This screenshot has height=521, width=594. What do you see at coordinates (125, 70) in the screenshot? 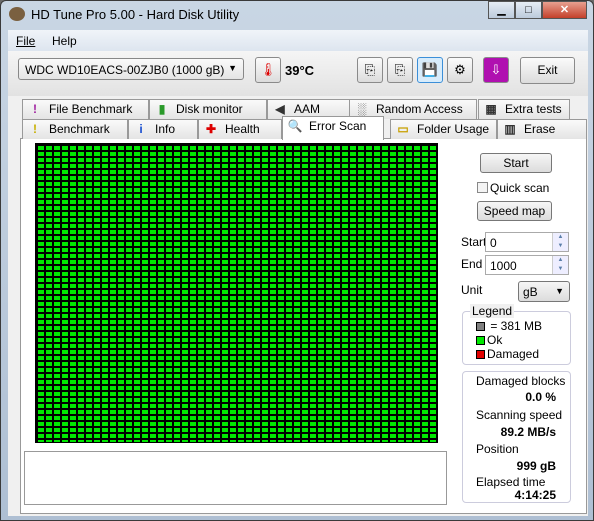
I see `drive-value: WDC WD10EACS-00ZJB0 (1000 gB)` at bounding box center [125, 70].